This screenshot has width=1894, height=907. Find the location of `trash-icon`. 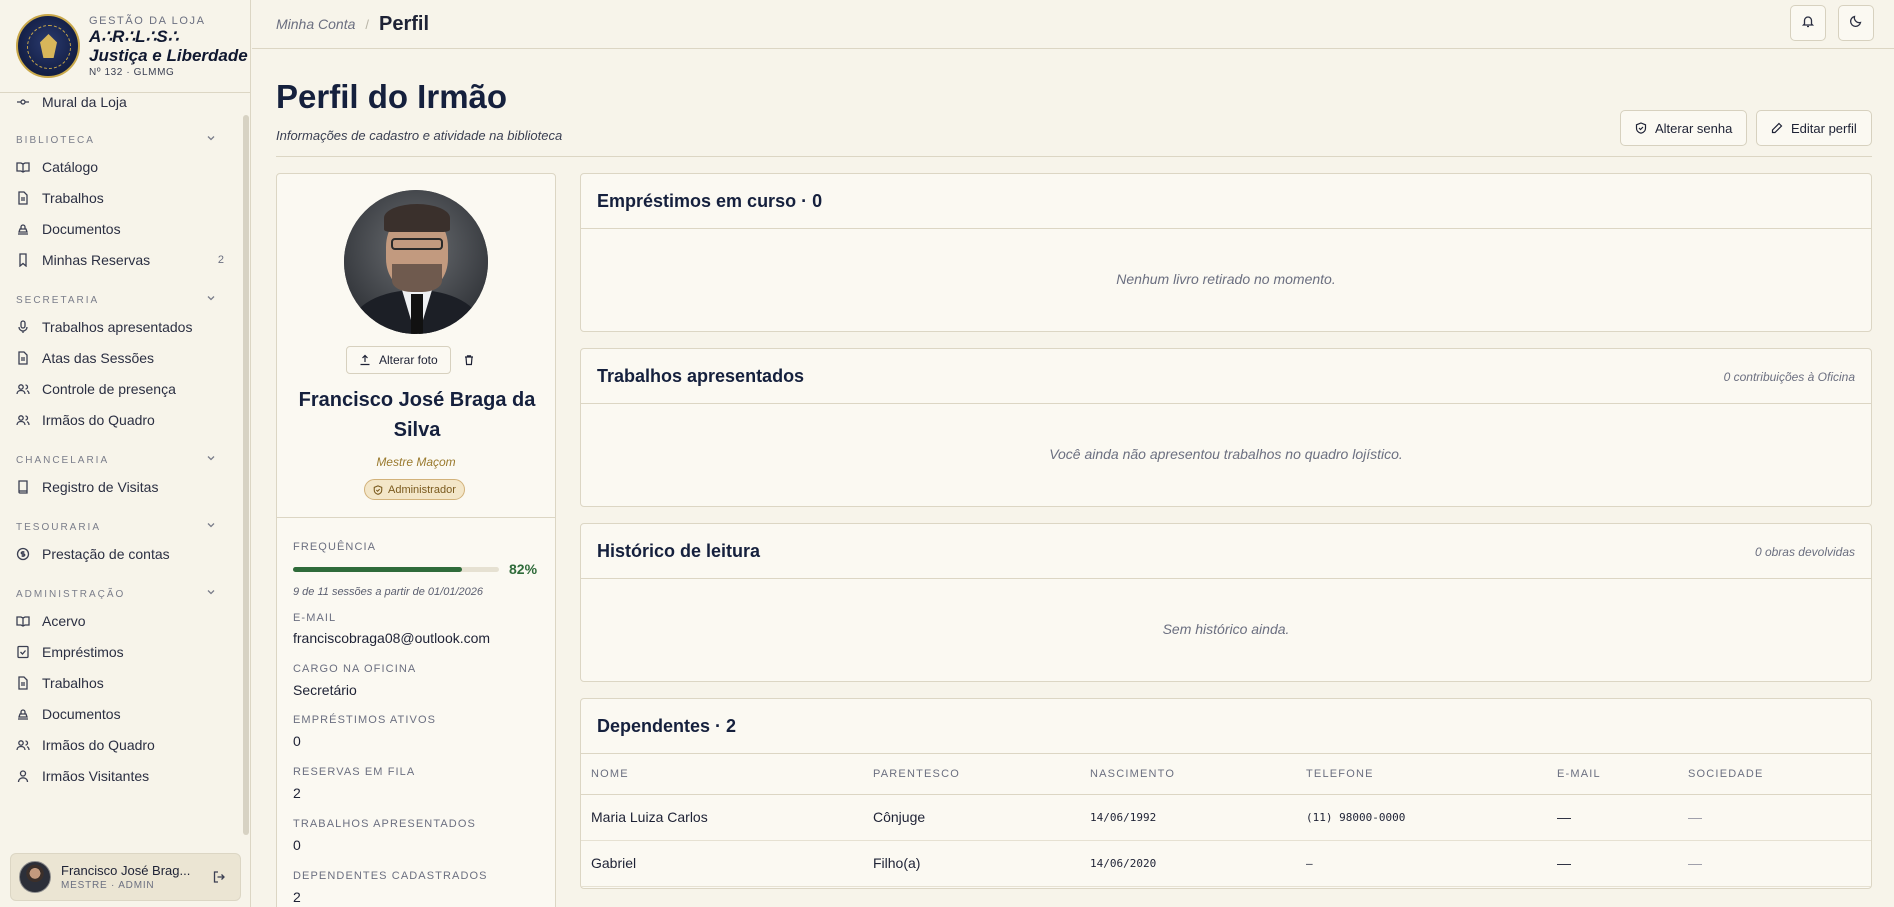

trash-icon is located at coordinates (469, 362).